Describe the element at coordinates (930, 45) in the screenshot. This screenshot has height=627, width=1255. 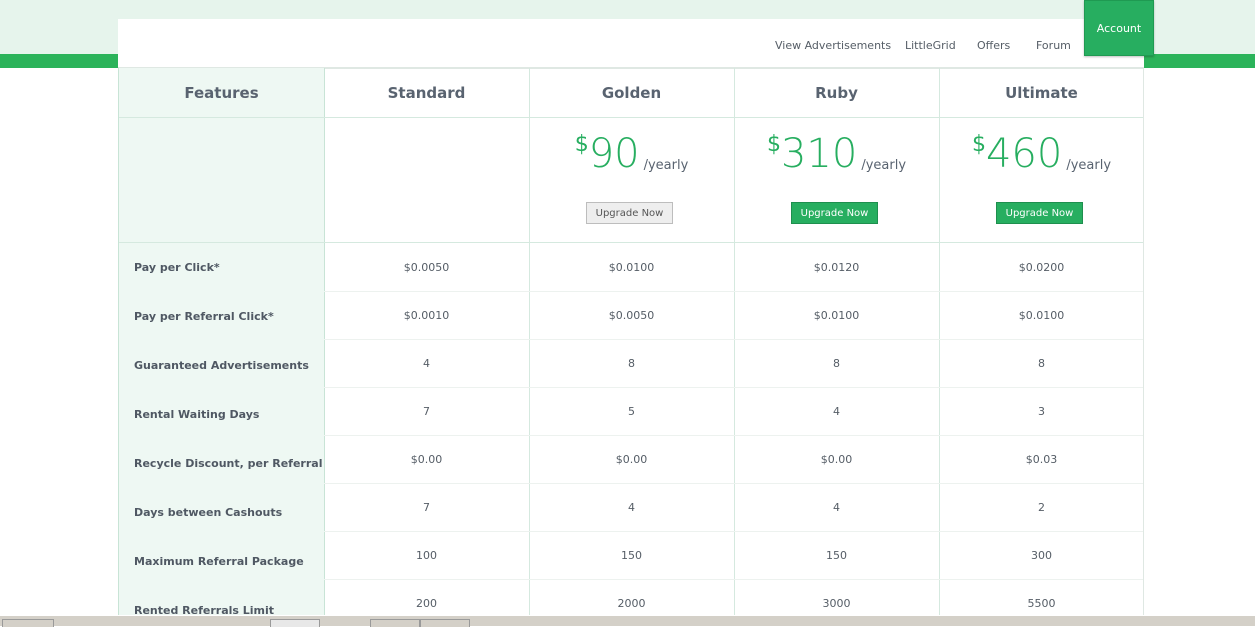
I see `nav-littlegrid: LittleGrid` at that location.